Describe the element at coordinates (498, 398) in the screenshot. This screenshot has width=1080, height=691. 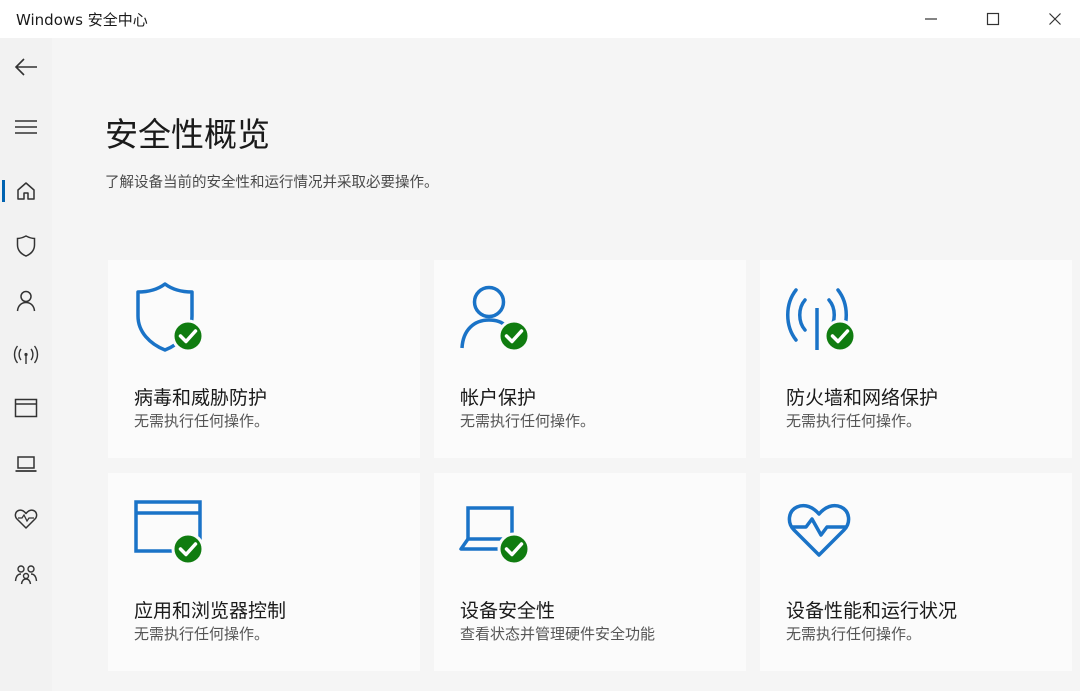
I see `tile-name: 帐户保护` at that location.